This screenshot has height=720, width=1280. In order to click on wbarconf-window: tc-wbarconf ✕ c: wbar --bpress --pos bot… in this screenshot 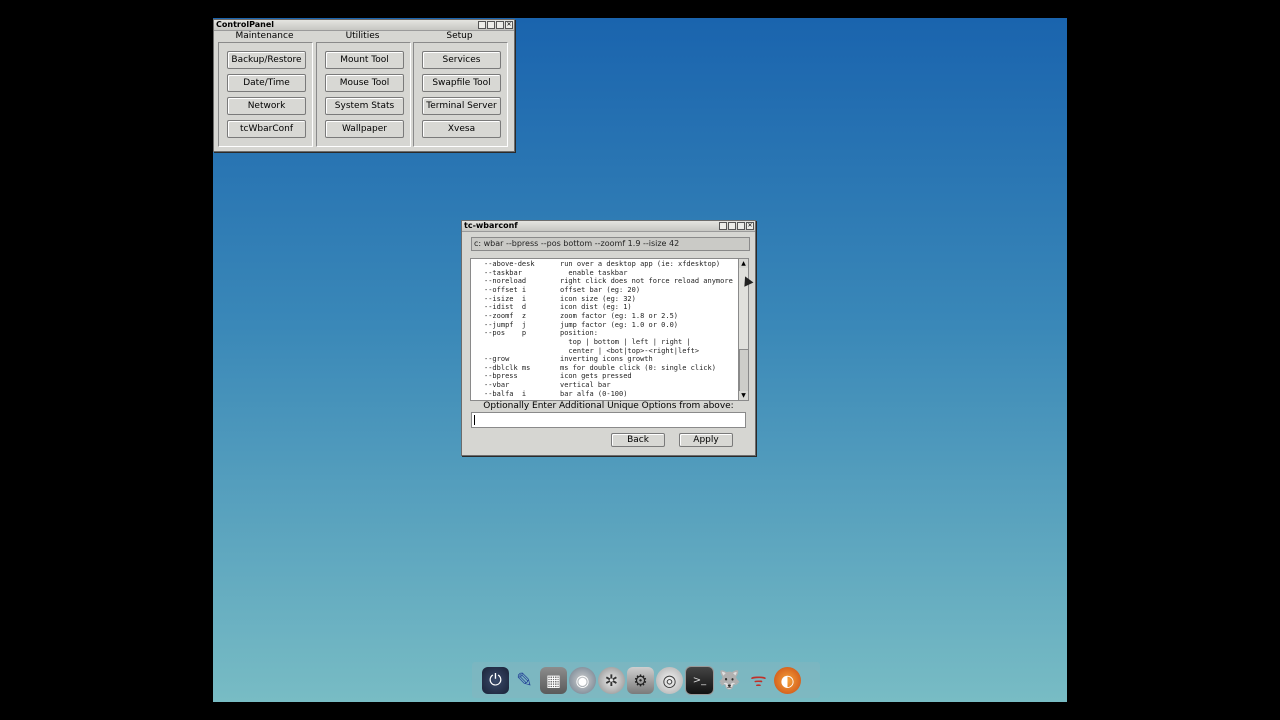, I will do `click(608, 338)`.